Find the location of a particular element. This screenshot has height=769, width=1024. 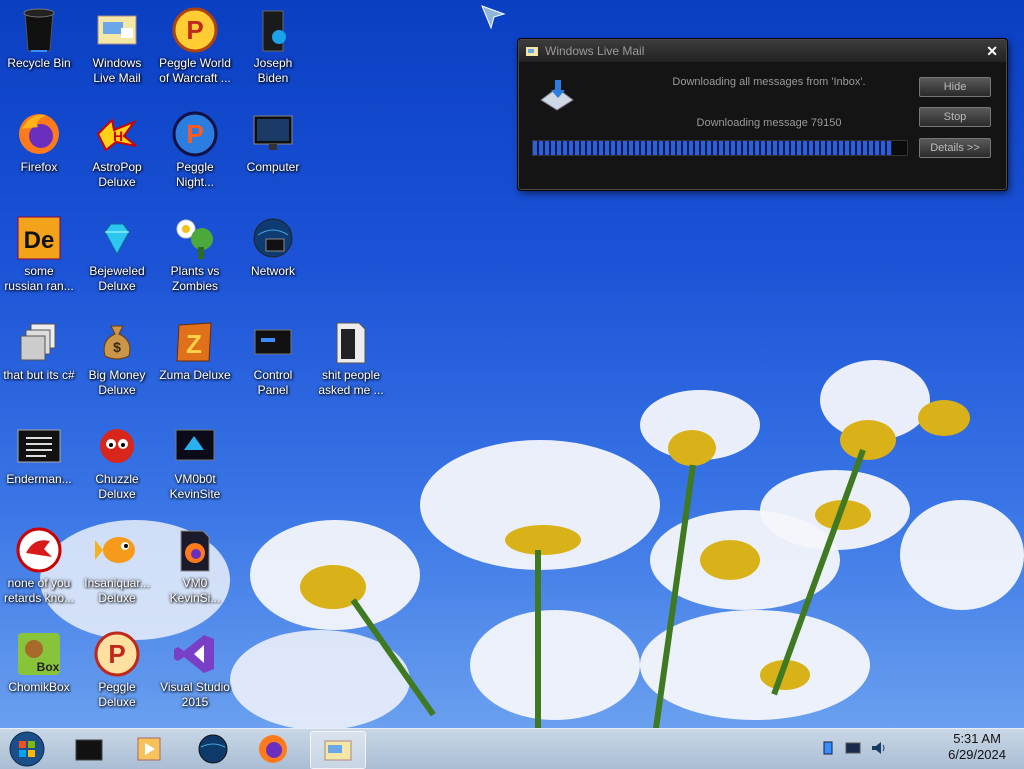

desktop-icon-joseph-biden: Joseph Biden is located at coordinates (273, 46).